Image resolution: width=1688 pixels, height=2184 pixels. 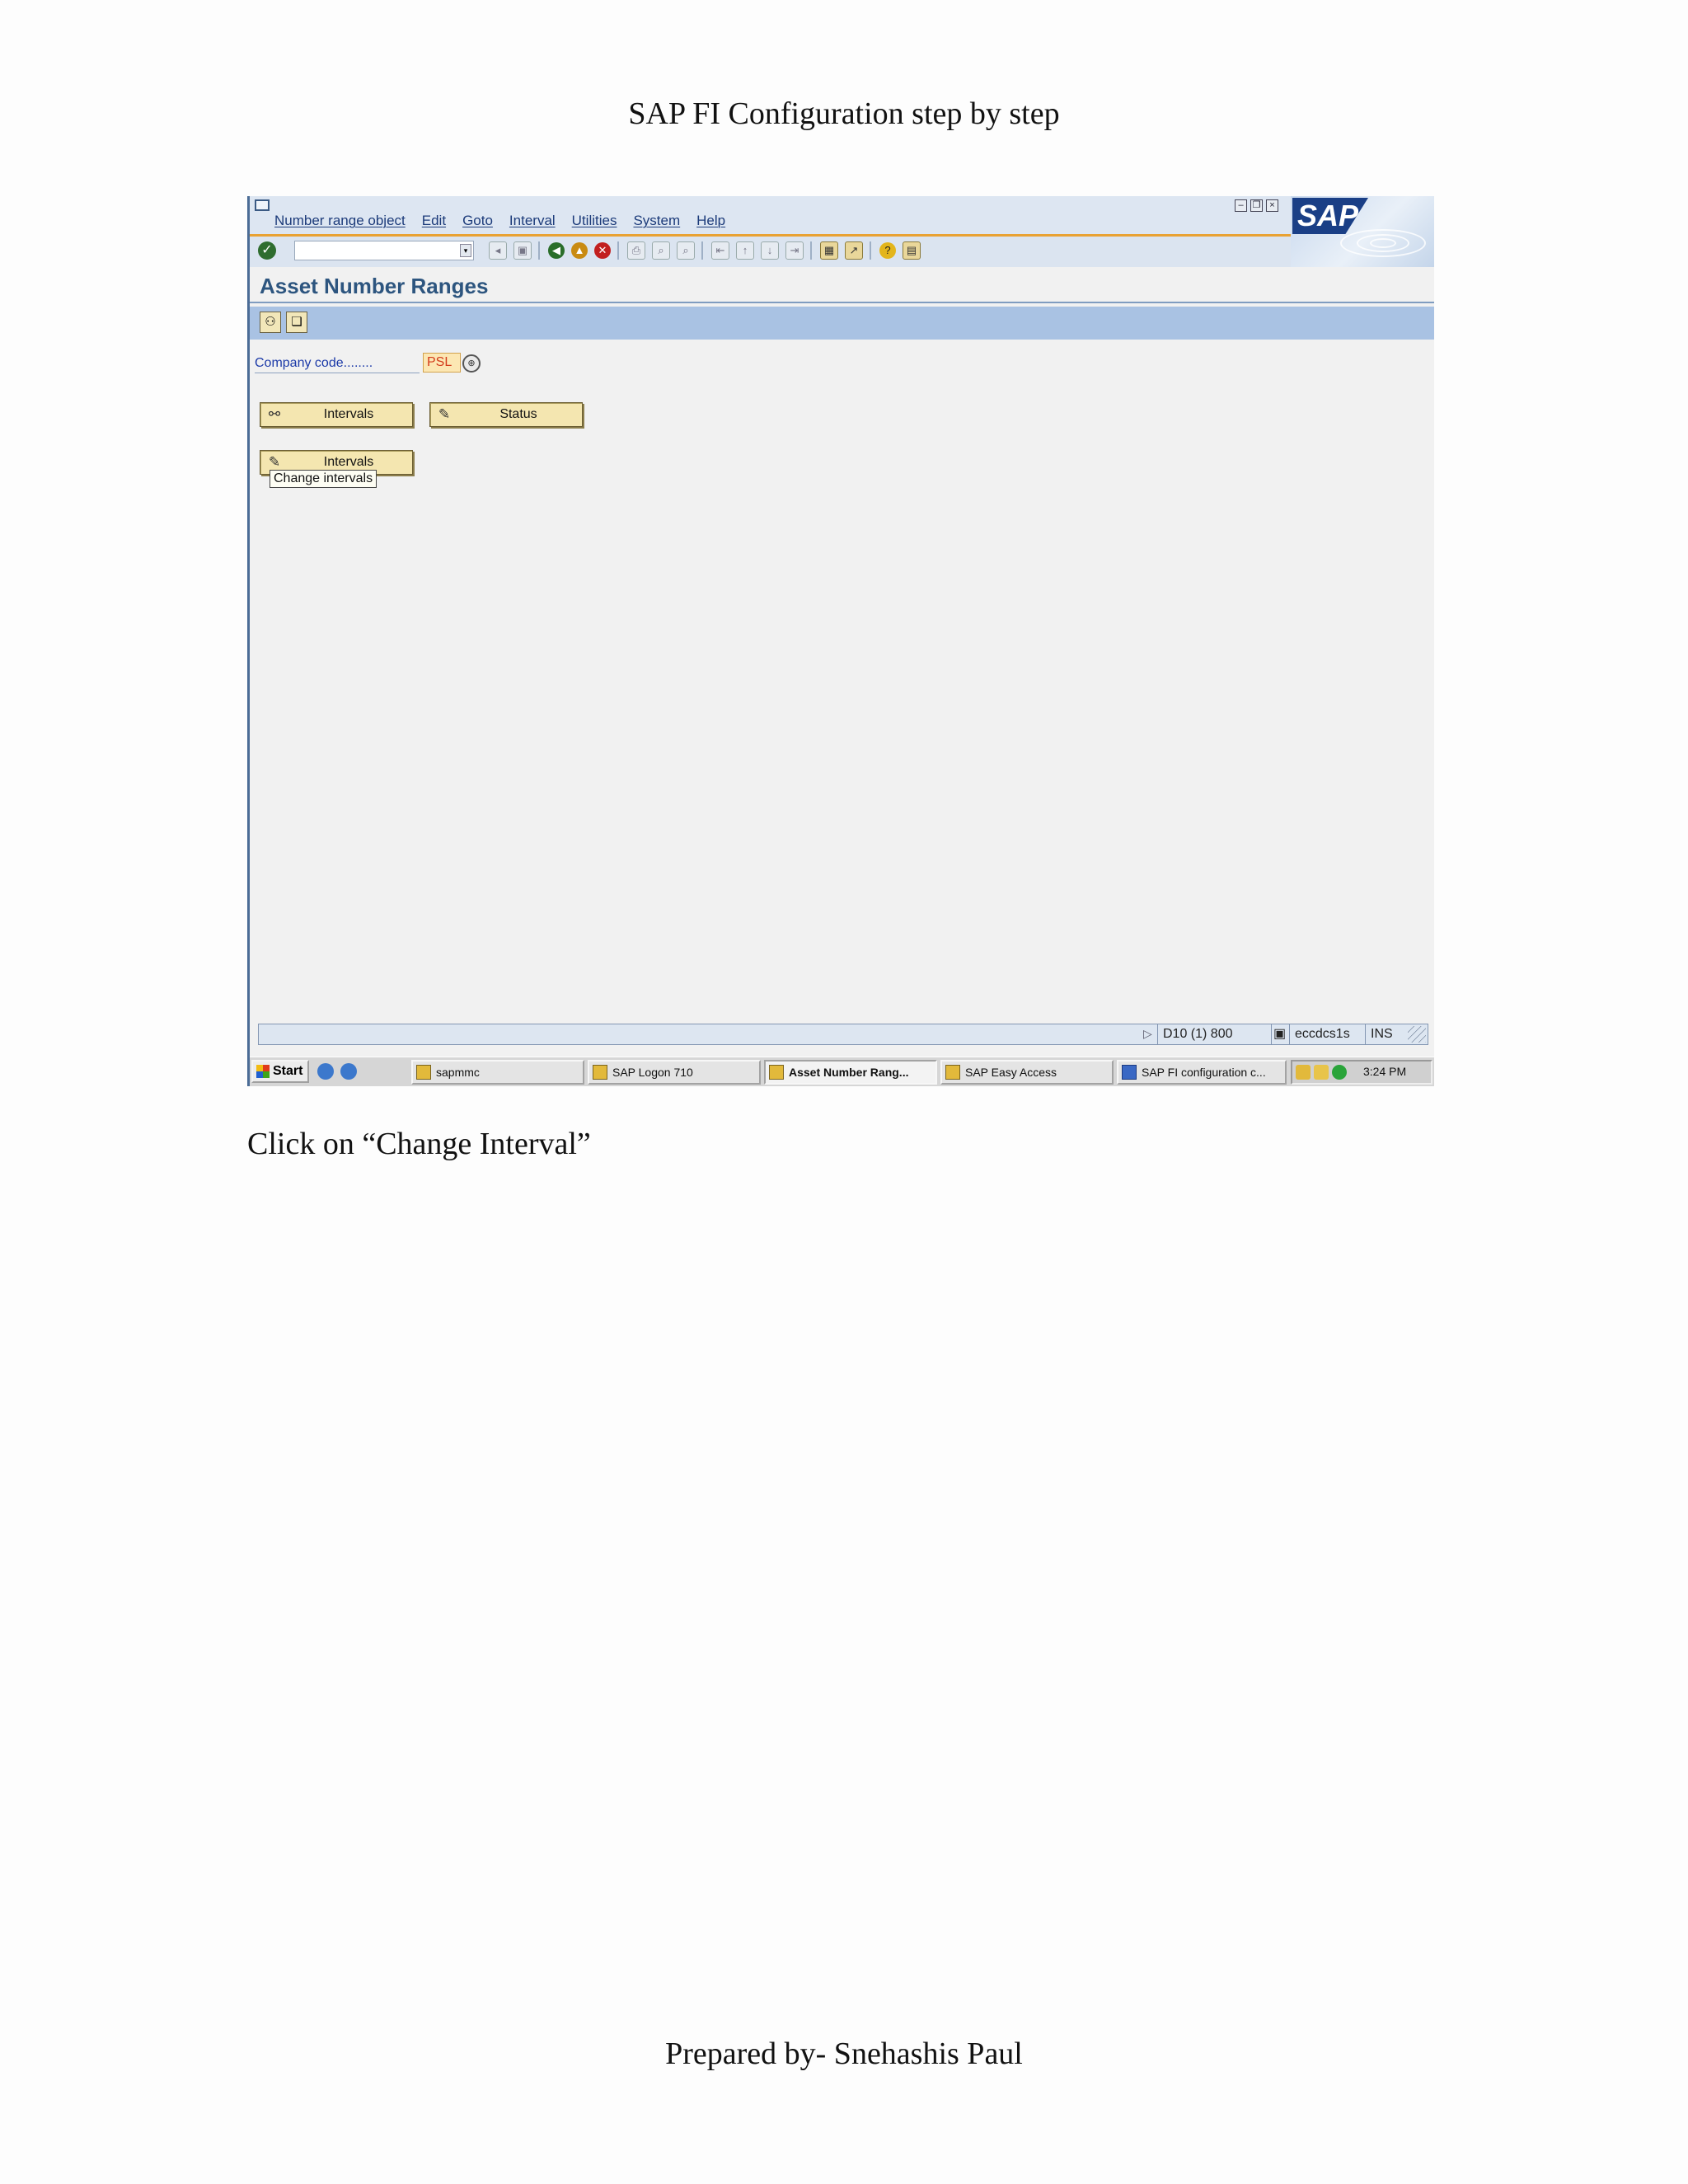 What do you see at coordinates (472, 363) in the screenshot?
I see `matchcode-icon: ⊕` at bounding box center [472, 363].